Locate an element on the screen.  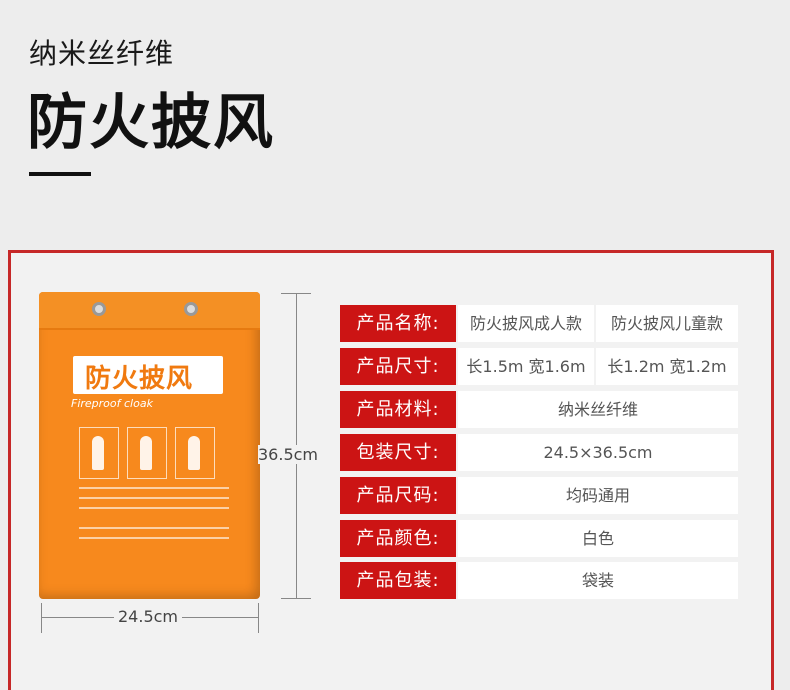
exit-icon is located at coordinates (194, 453).